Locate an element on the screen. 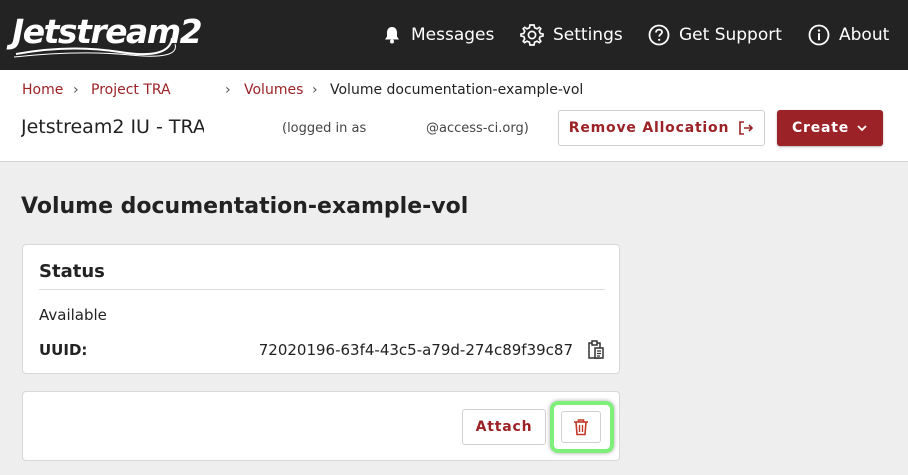 This screenshot has height=475, width=908. nav-settings: Settings is located at coordinates (571, 35).